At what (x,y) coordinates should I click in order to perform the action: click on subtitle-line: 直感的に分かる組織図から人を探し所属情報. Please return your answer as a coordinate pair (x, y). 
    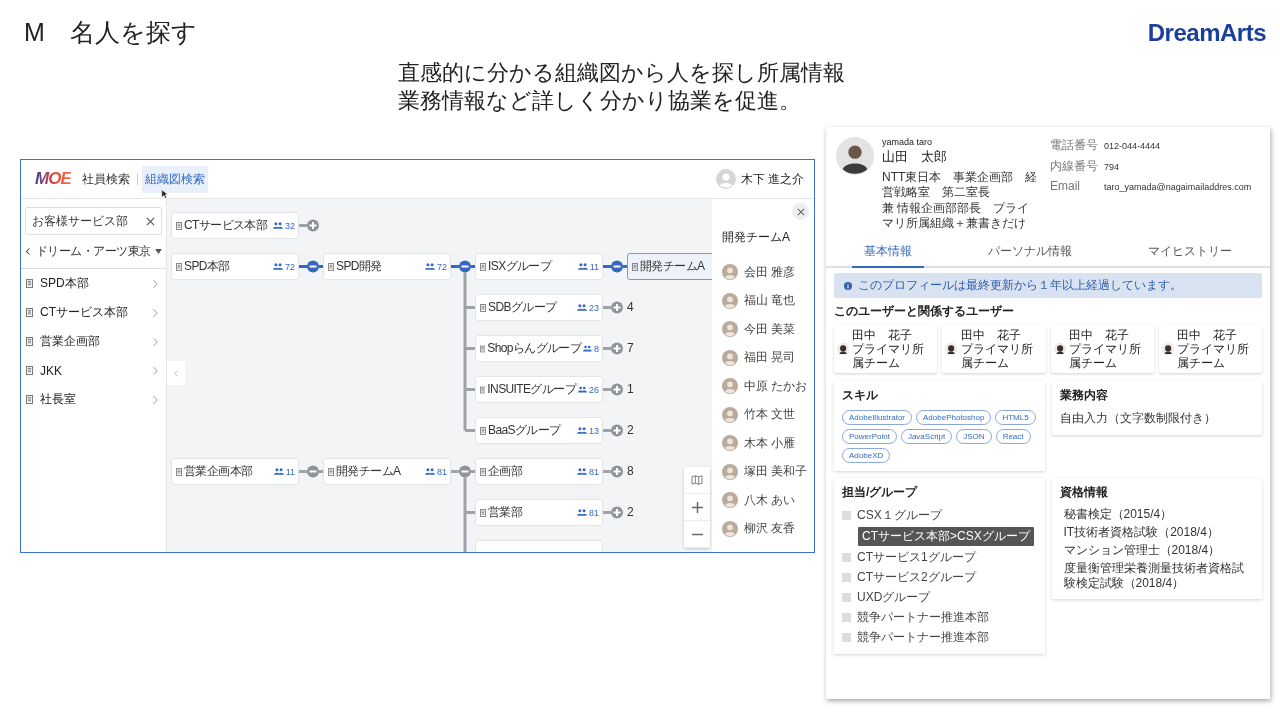
    Looking at the image, I should click on (622, 73).